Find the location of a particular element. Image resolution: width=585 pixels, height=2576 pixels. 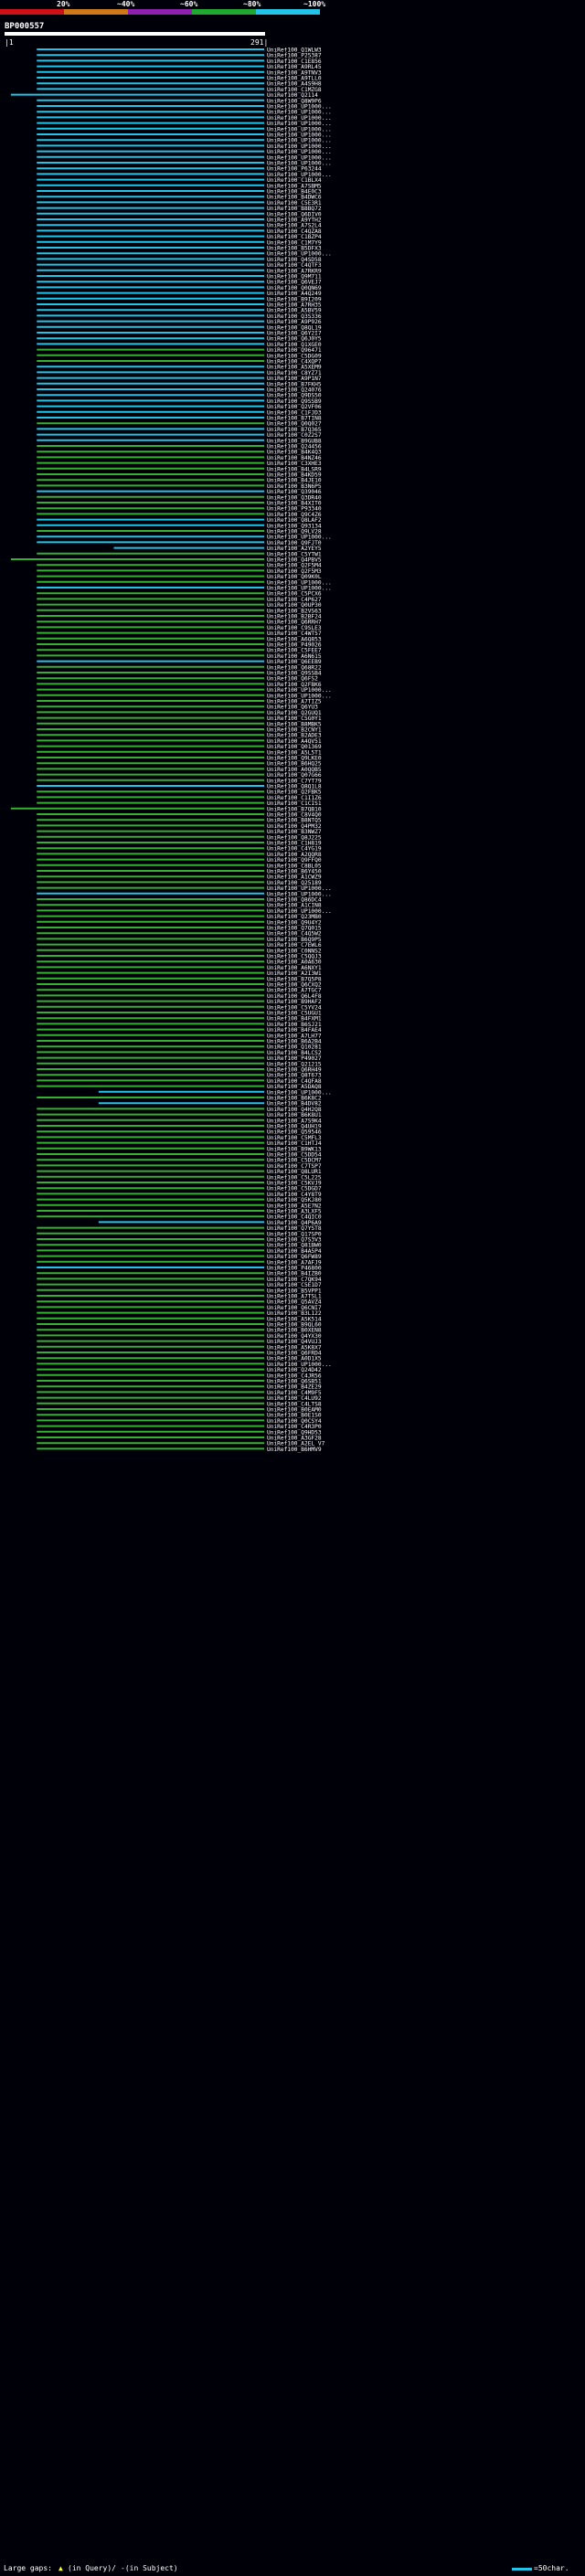

percent-scale: 20% ~40% ~60% ~80% ~100% is located at coordinates (293, 4).